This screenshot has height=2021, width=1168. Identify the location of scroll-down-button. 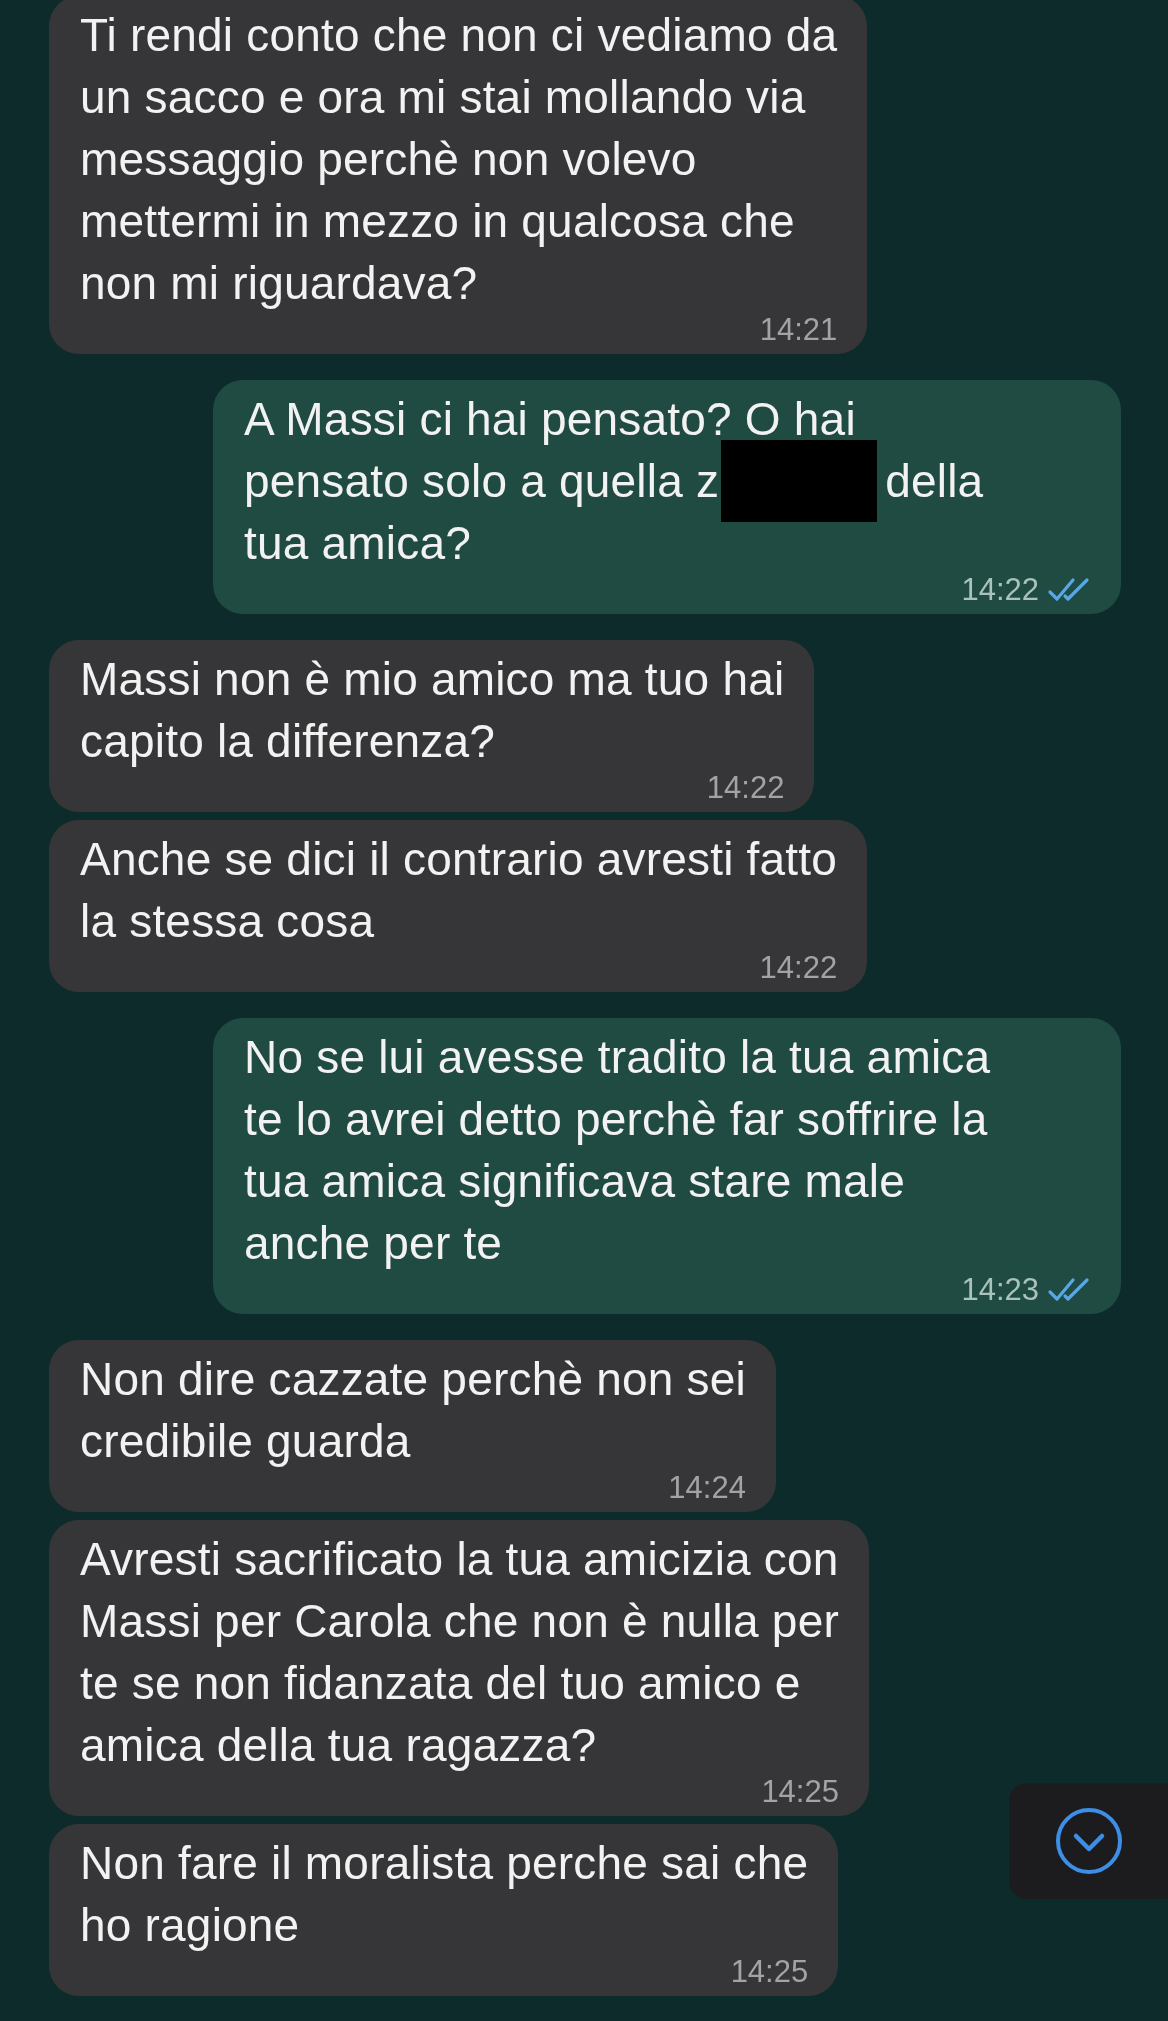
(1088, 1841).